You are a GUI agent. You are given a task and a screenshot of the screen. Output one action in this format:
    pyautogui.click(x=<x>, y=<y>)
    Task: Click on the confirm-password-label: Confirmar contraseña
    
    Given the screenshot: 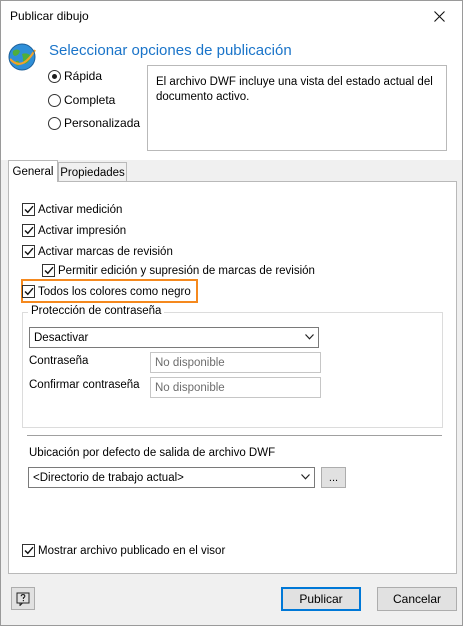 What is the action you would take?
    pyautogui.click(x=84, y=385)
    